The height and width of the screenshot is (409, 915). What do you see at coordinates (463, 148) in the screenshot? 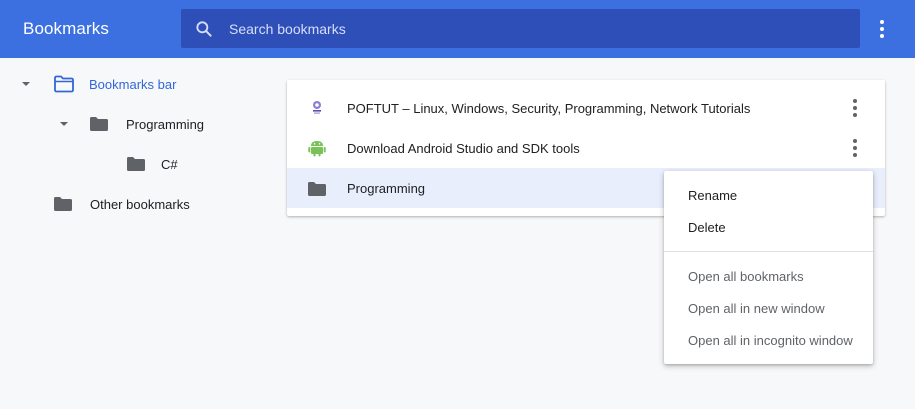
I see `bookmark-title: Download Android Studio and SDK tools` at bounding box center [463, 148].